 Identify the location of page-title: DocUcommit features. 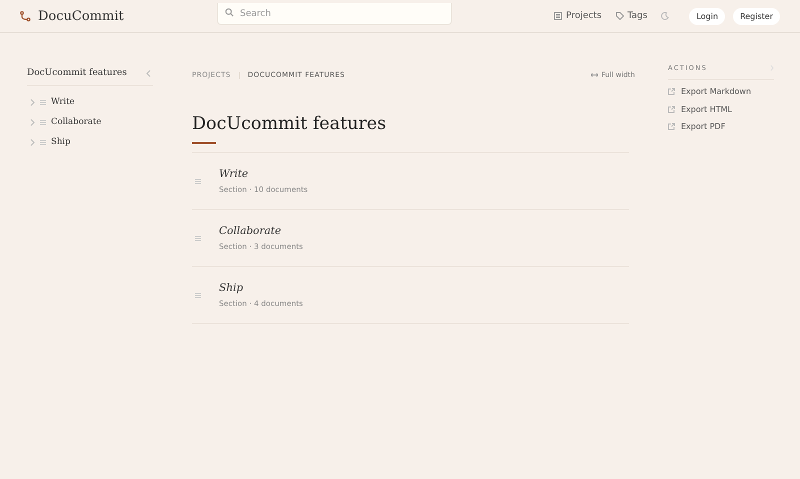
(290, 124).